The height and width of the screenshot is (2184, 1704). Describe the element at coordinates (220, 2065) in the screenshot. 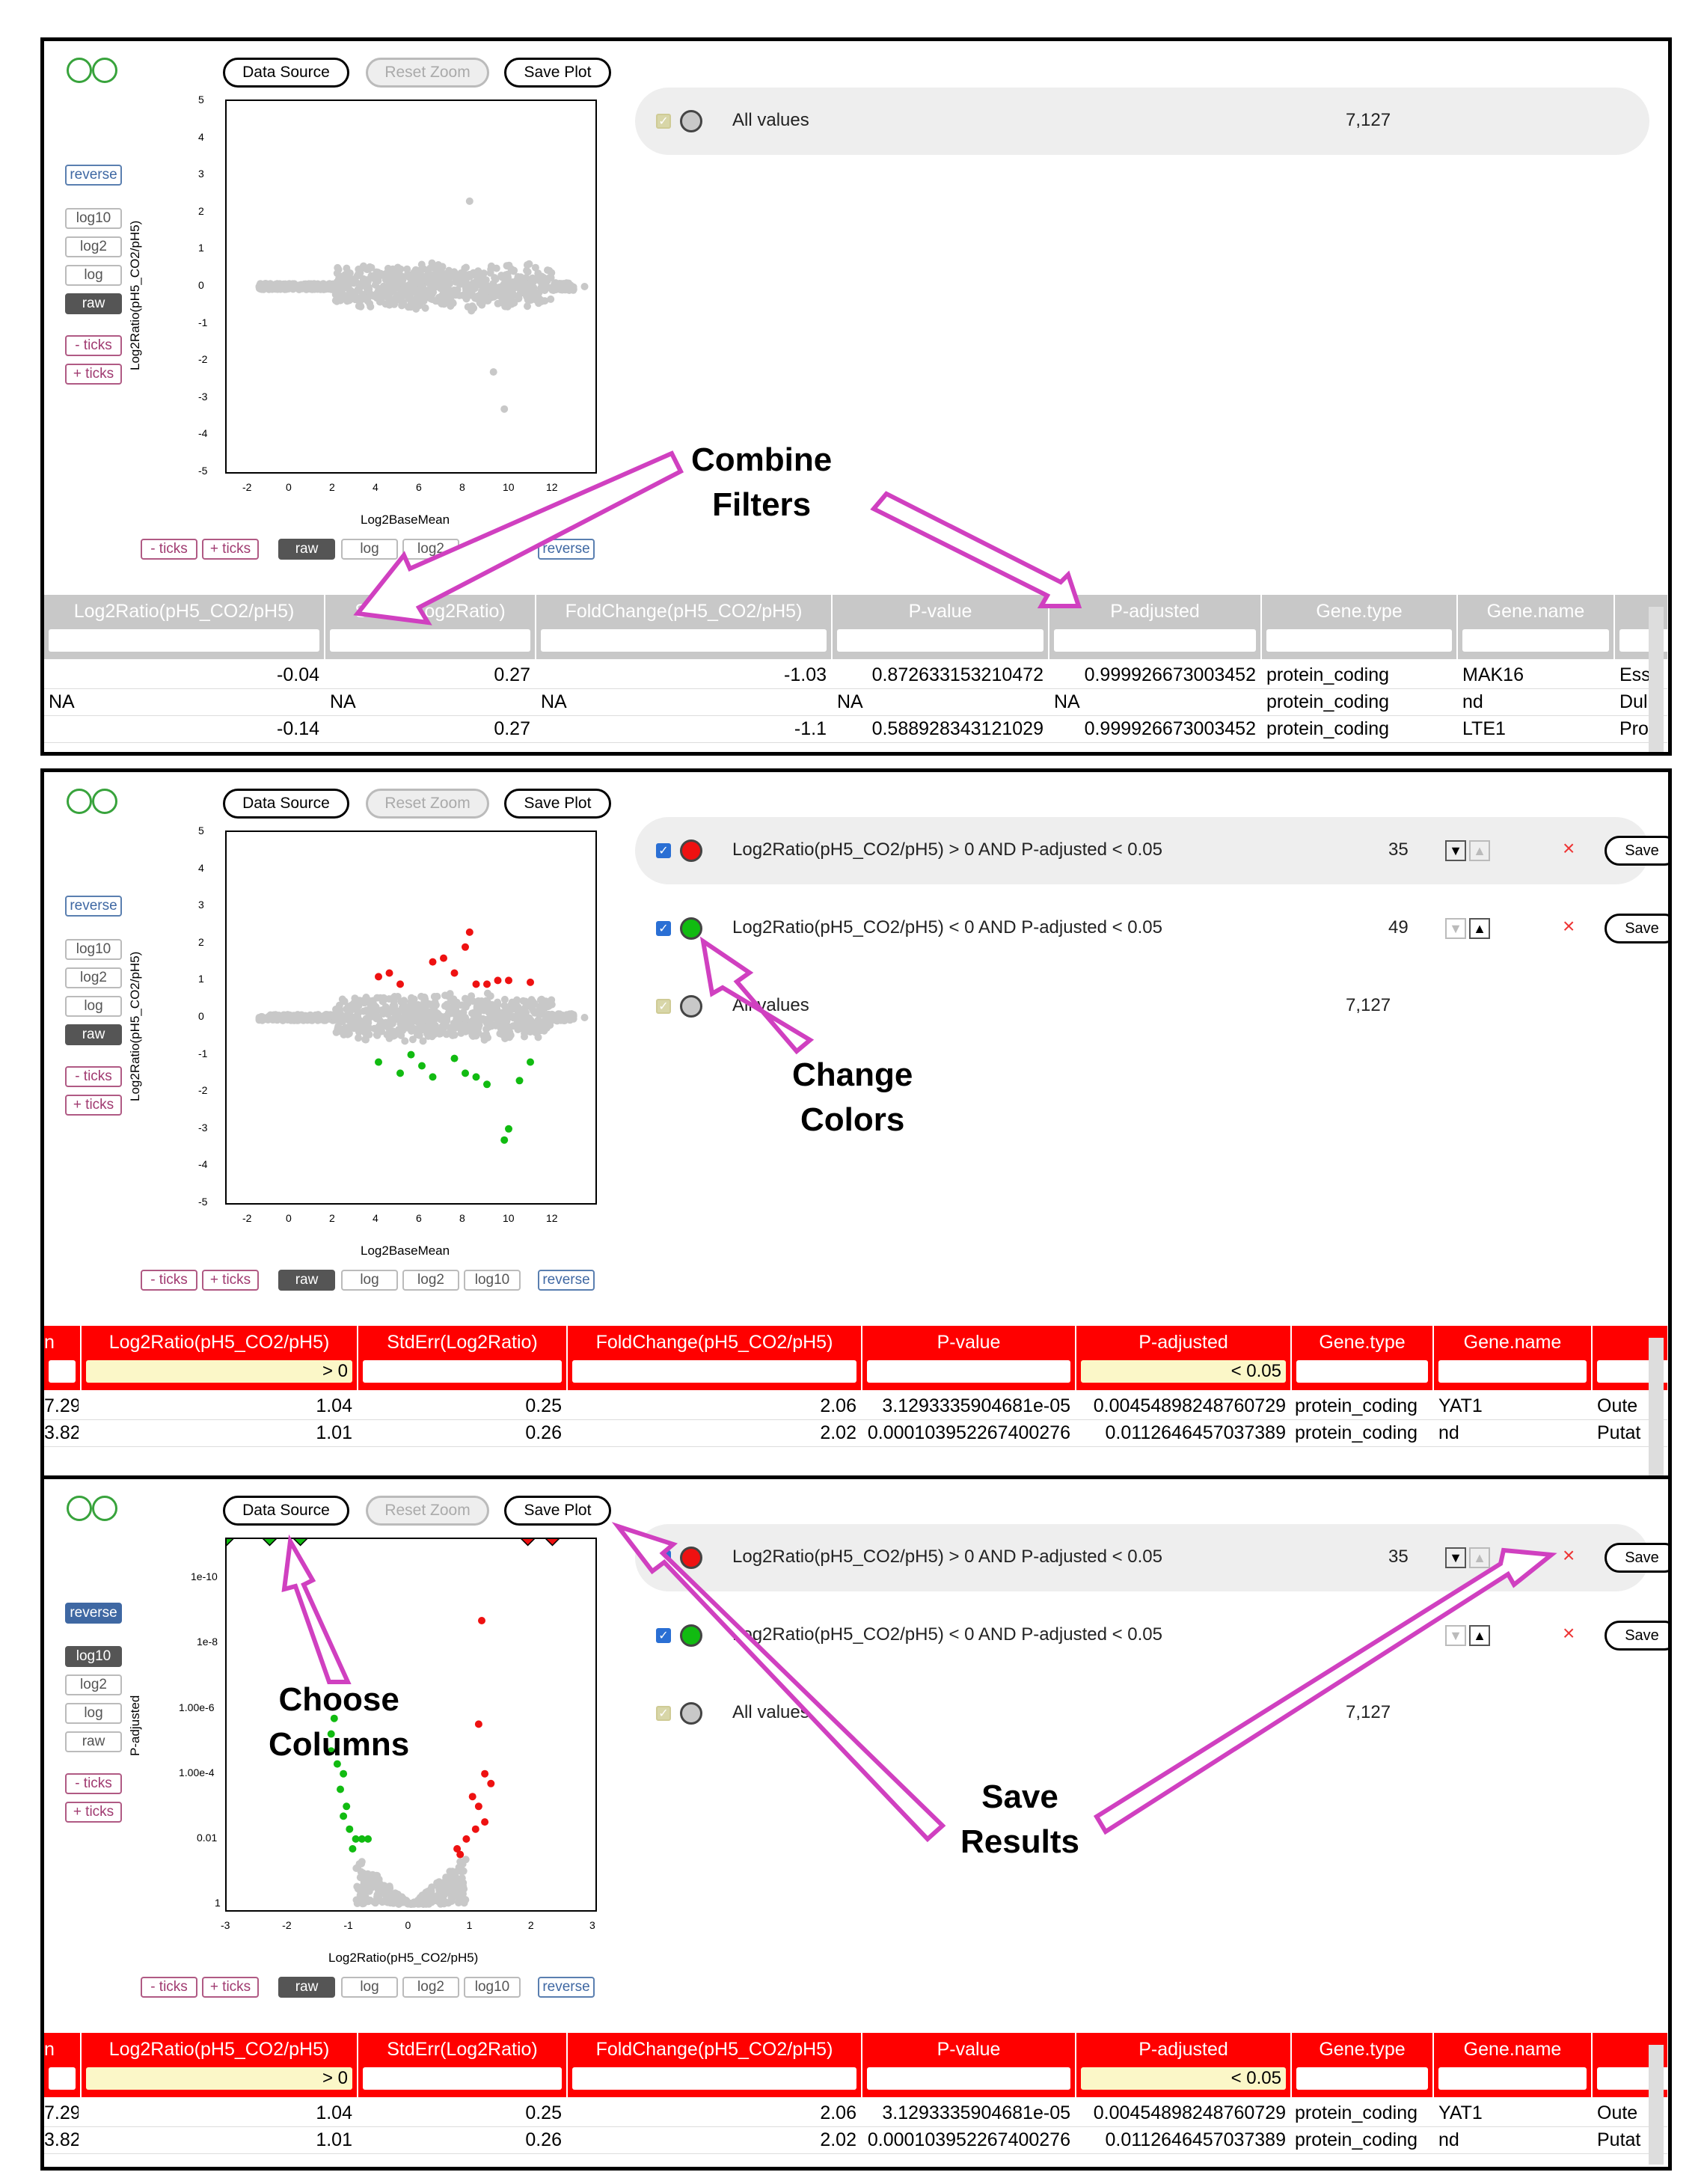

I see `column-header: Log2Ratio(pH5_CO2/pH5) > 0` at that location.